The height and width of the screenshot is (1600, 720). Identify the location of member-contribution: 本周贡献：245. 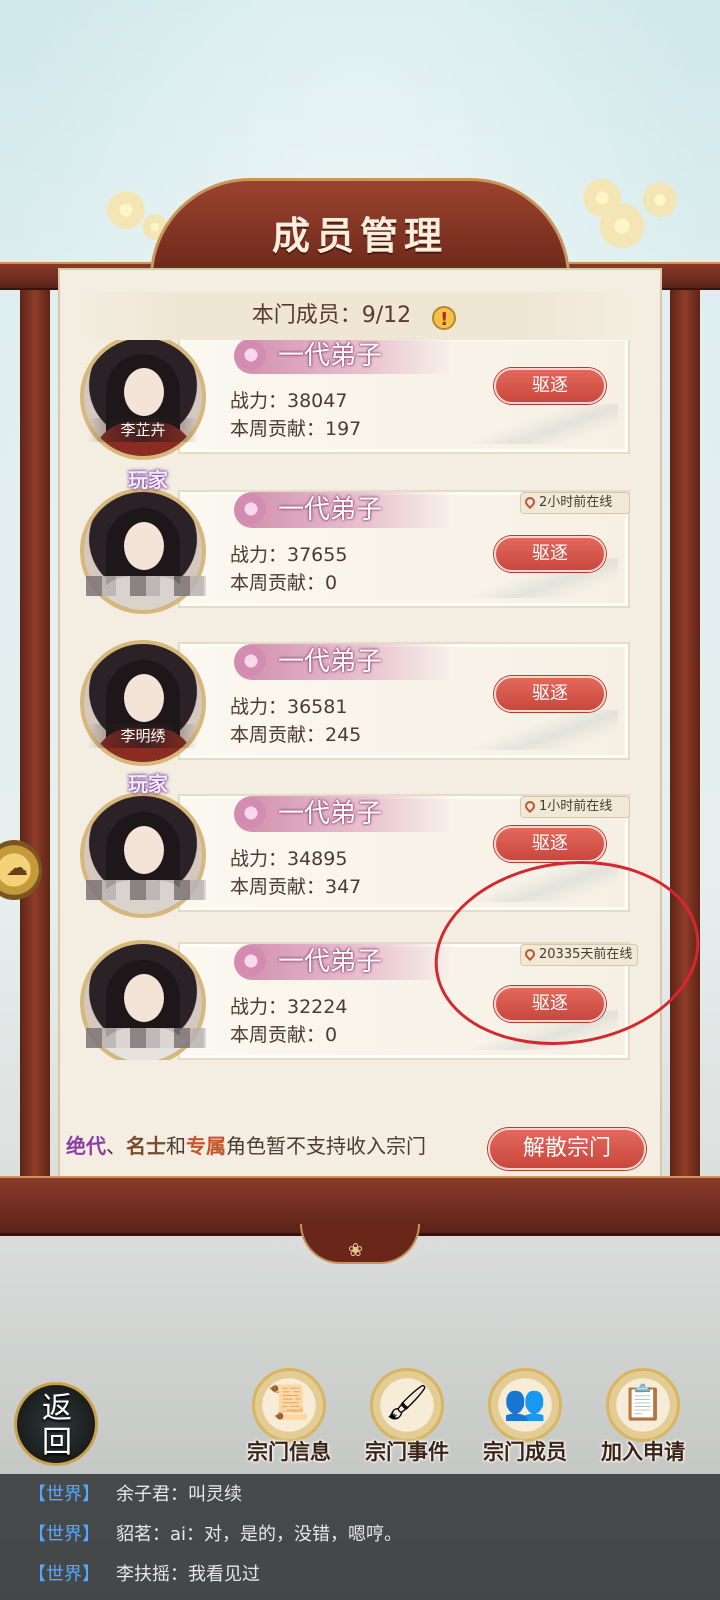
(296, 735).